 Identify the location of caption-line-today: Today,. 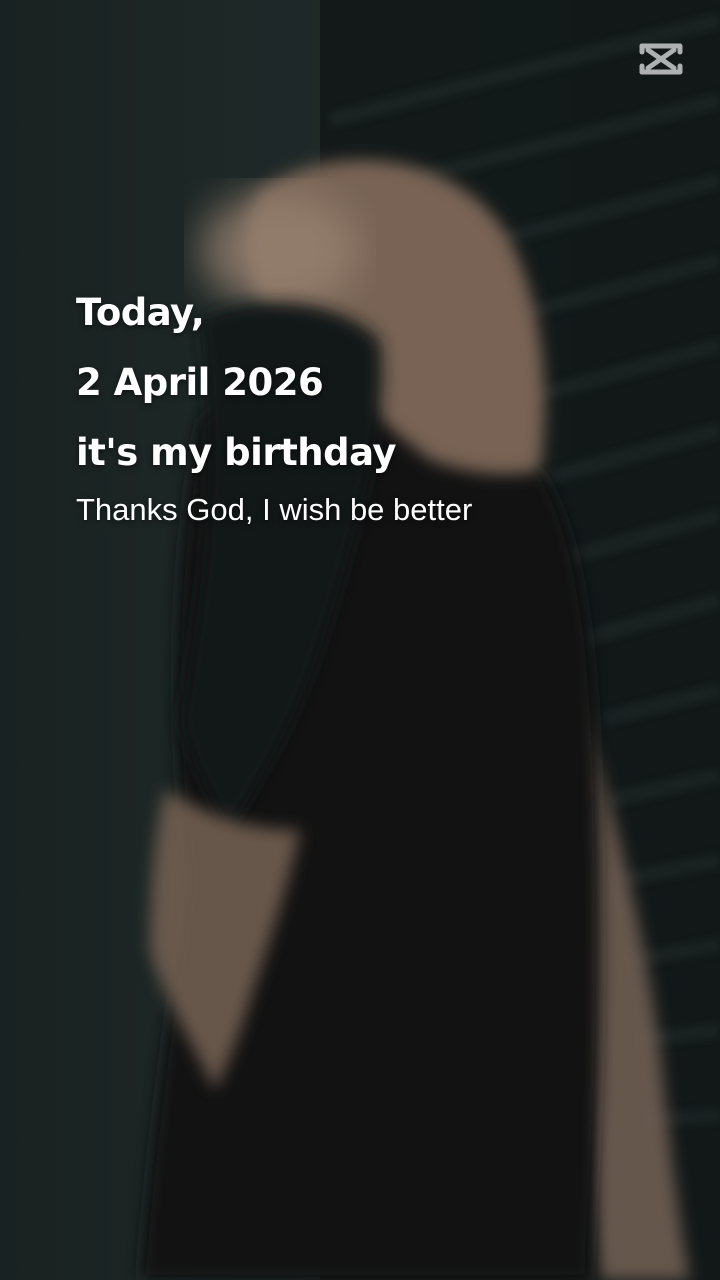
(140, 312).